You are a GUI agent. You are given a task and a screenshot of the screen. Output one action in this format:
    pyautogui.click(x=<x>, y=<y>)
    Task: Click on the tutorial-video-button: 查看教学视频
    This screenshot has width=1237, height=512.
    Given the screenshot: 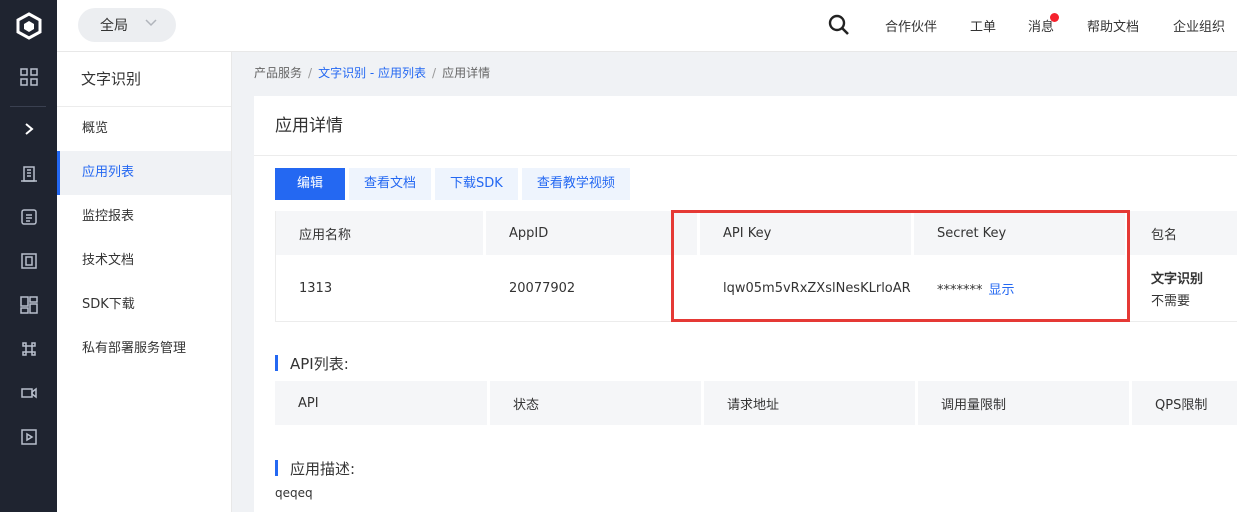 What is the action you would take?
    pyautogui.click(x=575, y=184)
    